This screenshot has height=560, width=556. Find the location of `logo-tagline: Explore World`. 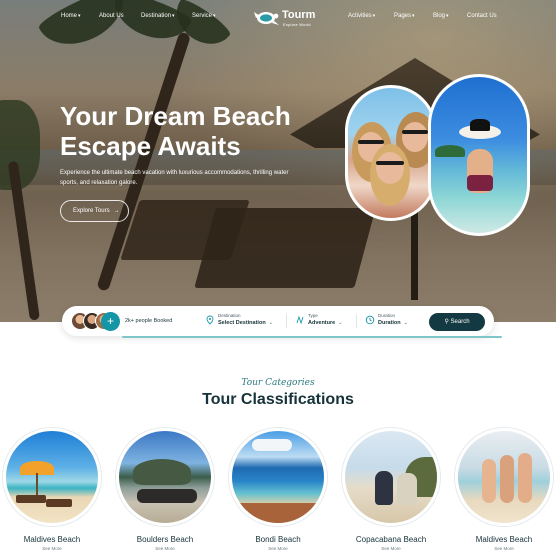

logo-tagline: Explore World is located at coordinates (297, 24).